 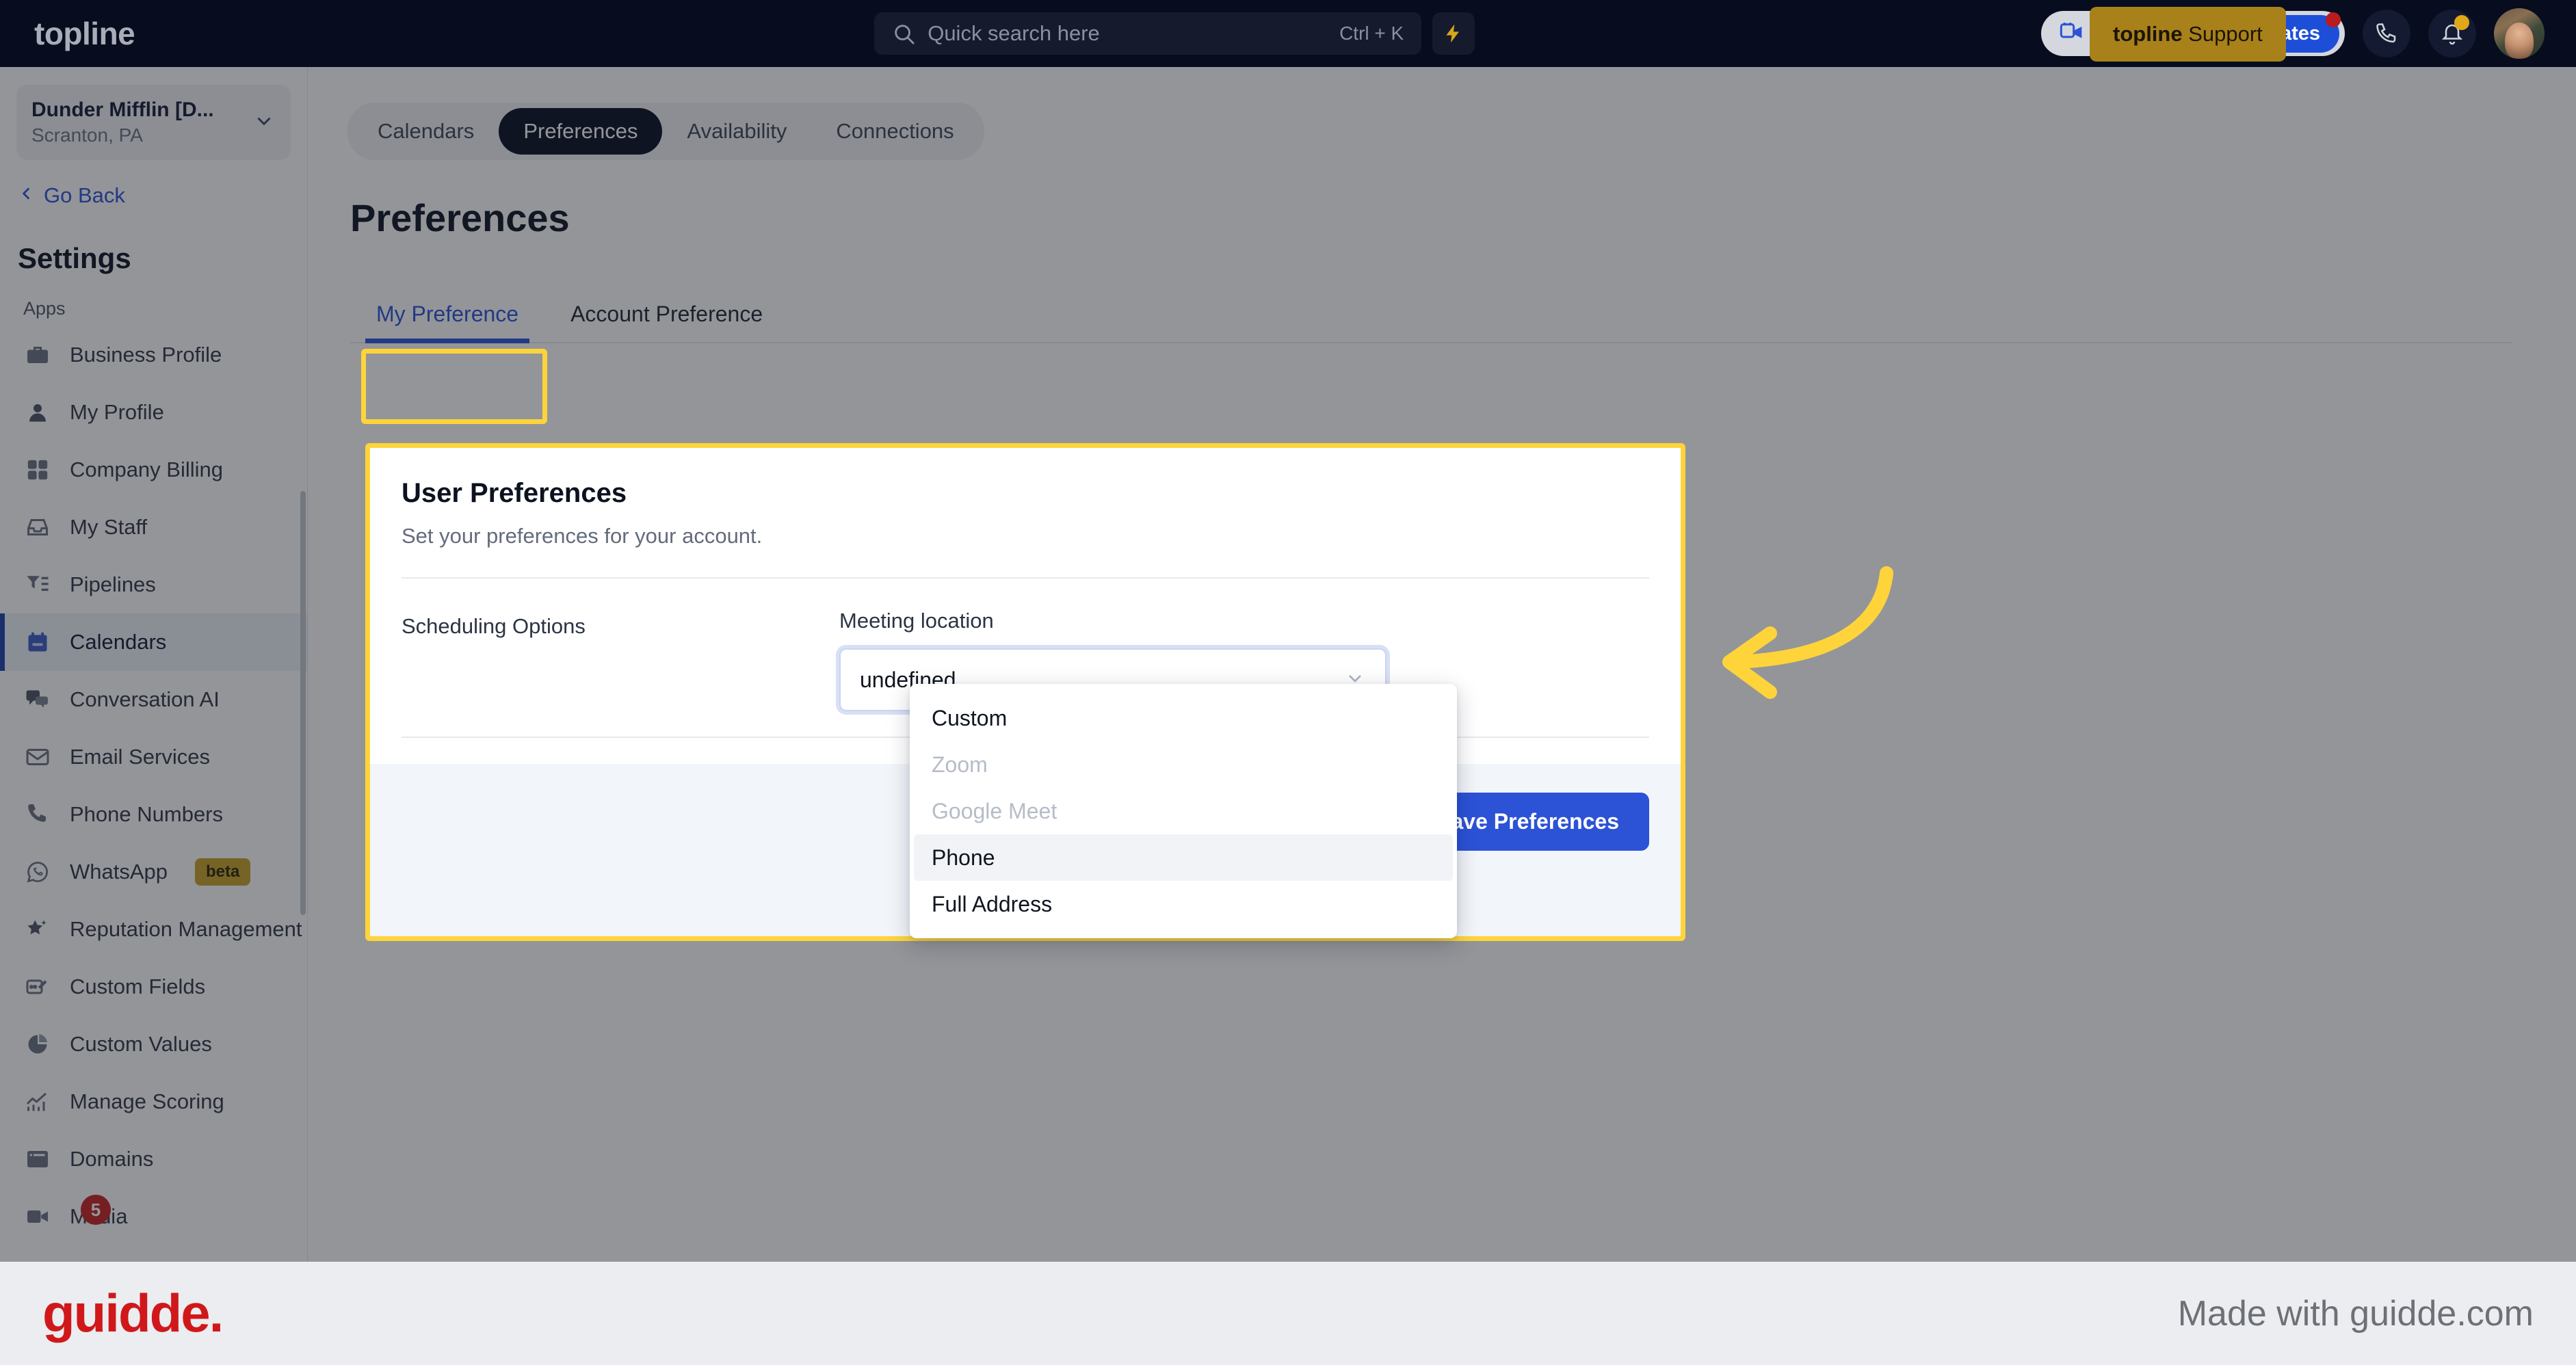 What do you see at coordinates (494, 626) in the screenshot?
I see `row-label-scheduling-options: Scheduling Options` at bounding box center [494, 626].